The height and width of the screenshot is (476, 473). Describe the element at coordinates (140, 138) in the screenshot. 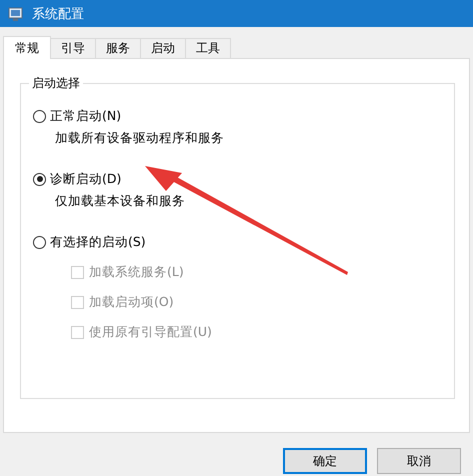

I see `option-description: 加载所有设备驱动程序和服务` at that location.